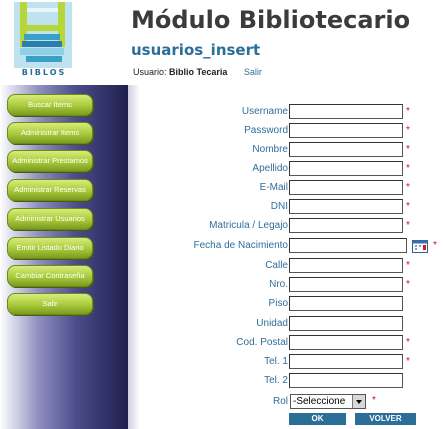  I want to click on rol-label: Rol, so click(280, 401).